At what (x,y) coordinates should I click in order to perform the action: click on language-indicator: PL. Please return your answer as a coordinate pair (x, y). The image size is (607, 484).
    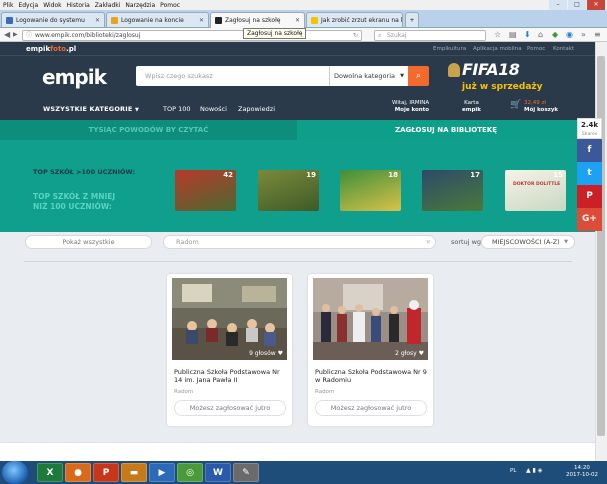
    Looking at the image, I should click on (513, 471).